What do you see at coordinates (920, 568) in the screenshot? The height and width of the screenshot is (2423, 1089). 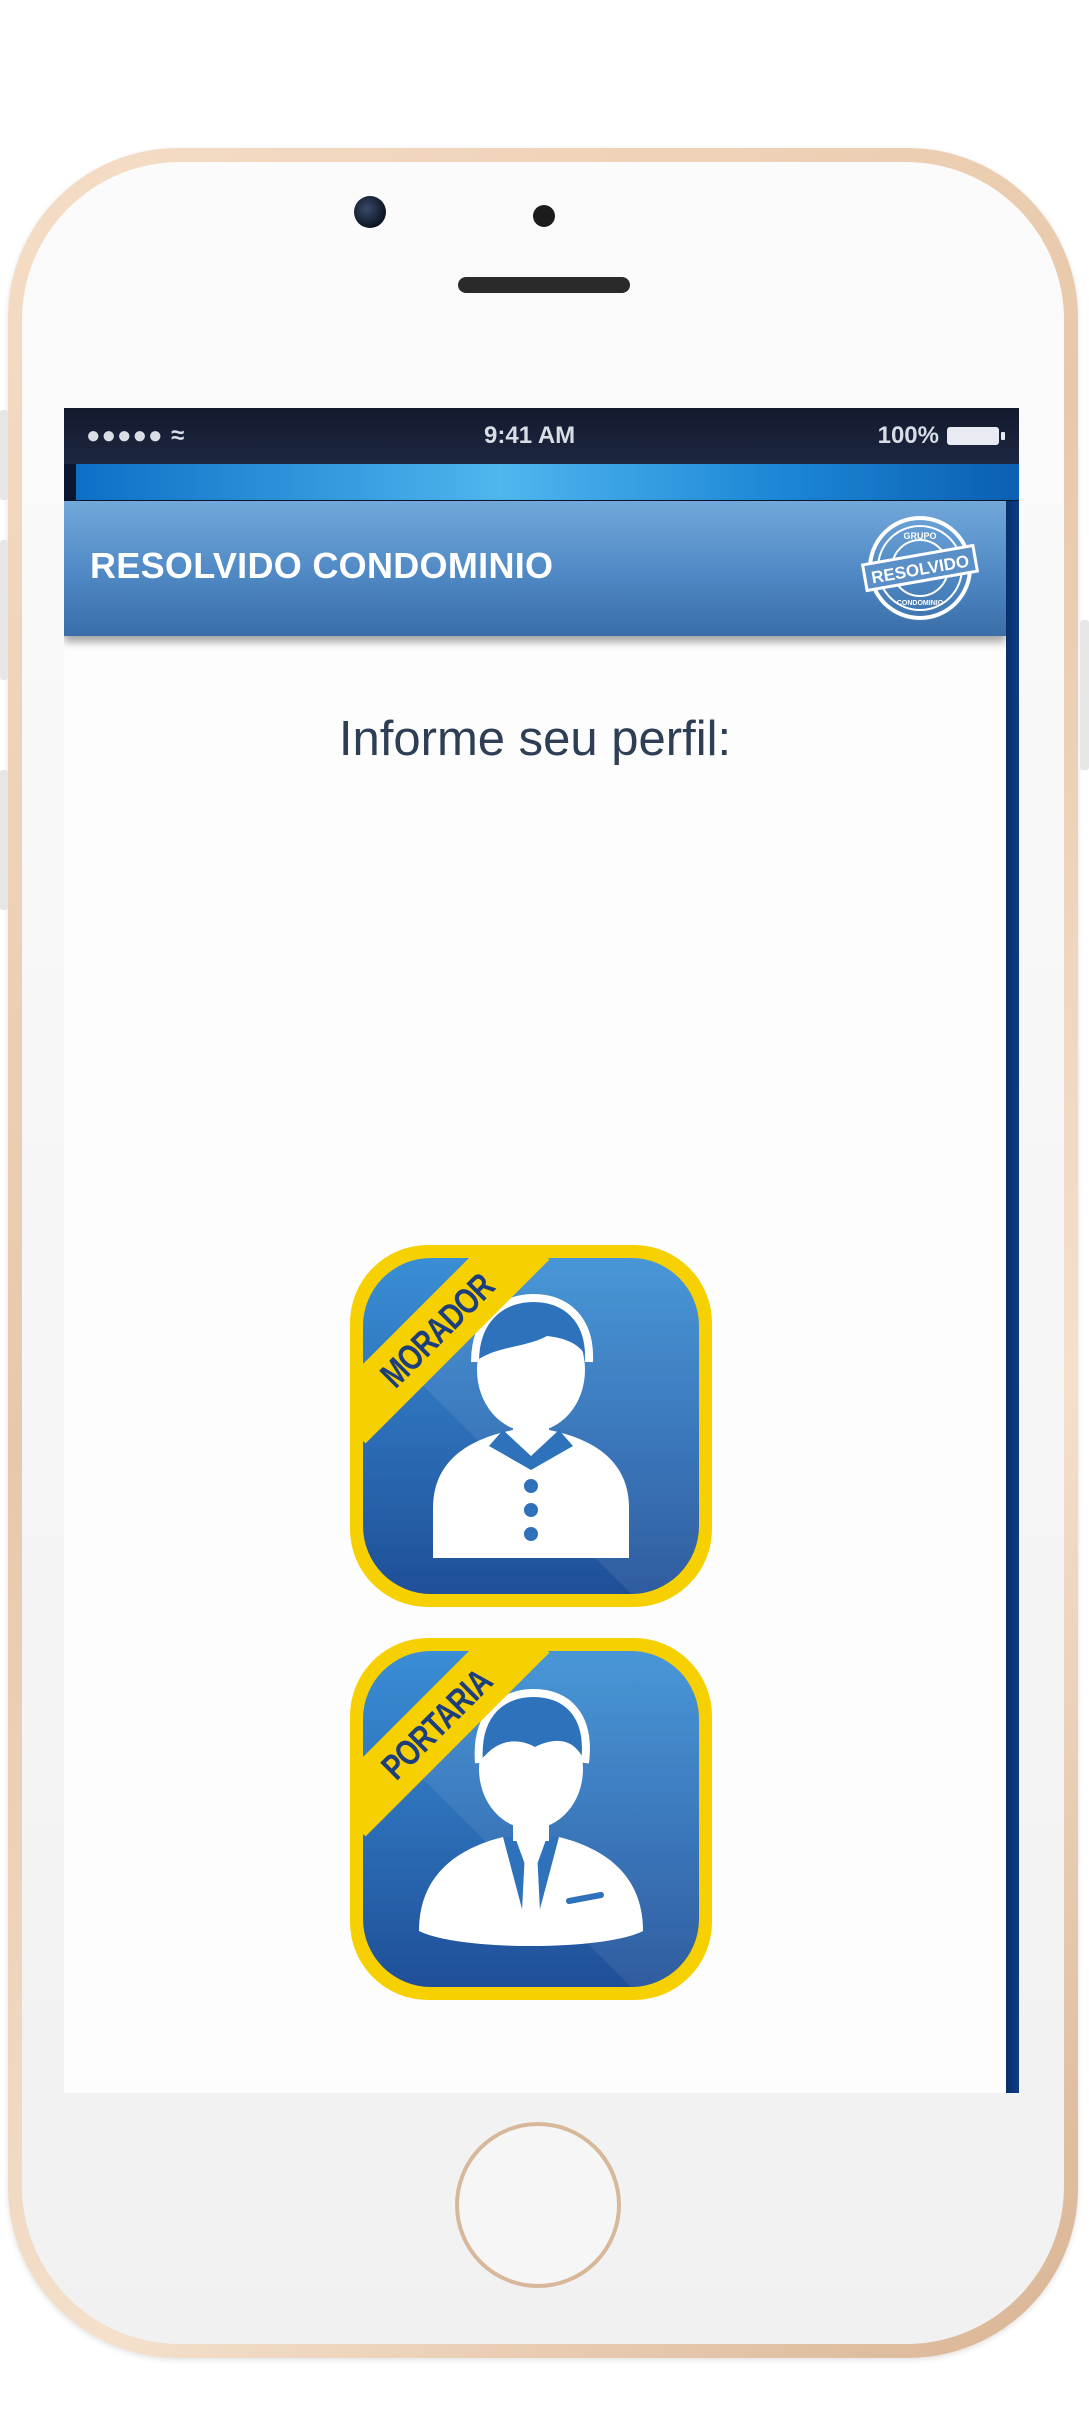 I see `resolvido-seal-logo: RESOLVIDO GRUPO CONDOMINIO` at bounding box center [920, 568].